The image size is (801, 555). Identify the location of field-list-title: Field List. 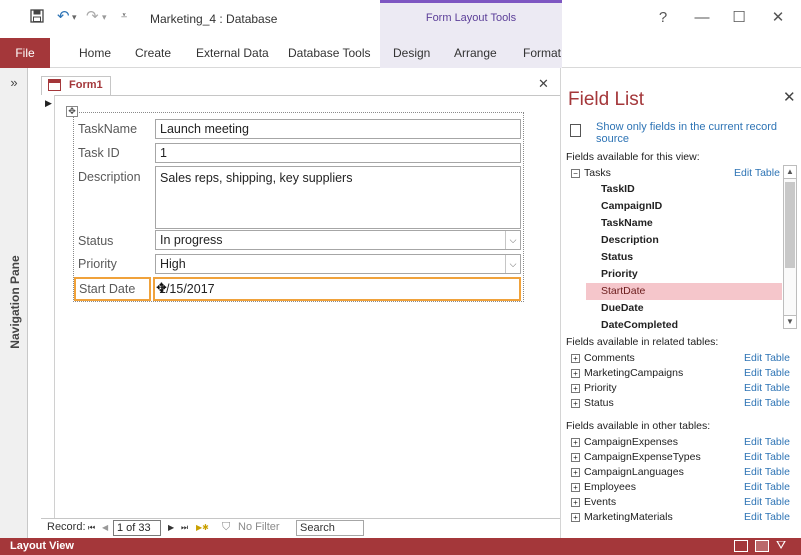
(606, 99).